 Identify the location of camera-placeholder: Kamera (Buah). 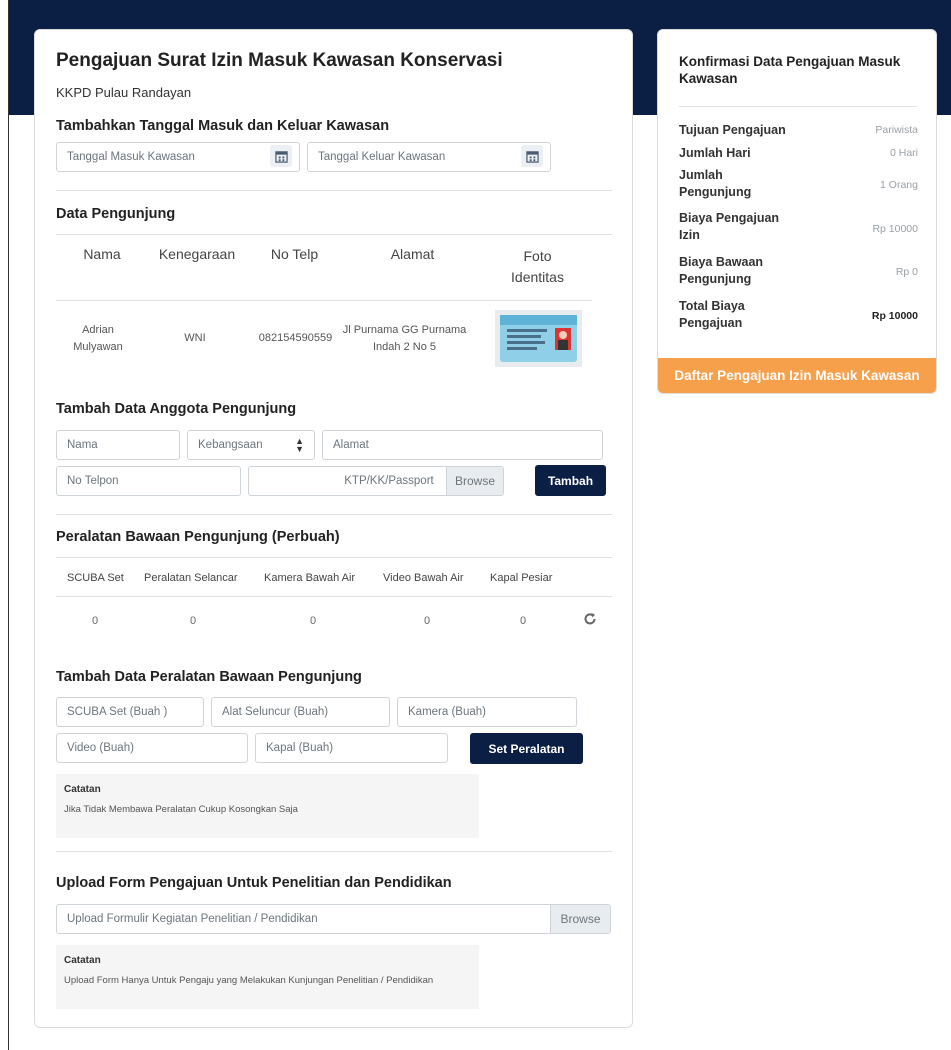
(447, 712).